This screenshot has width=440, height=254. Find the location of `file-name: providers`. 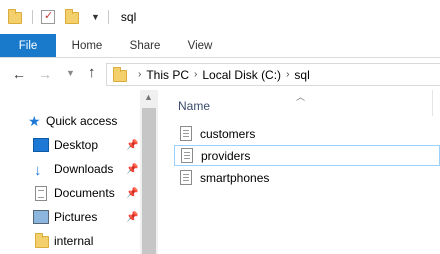

file-name: providers is located at coordinates (226, 155).